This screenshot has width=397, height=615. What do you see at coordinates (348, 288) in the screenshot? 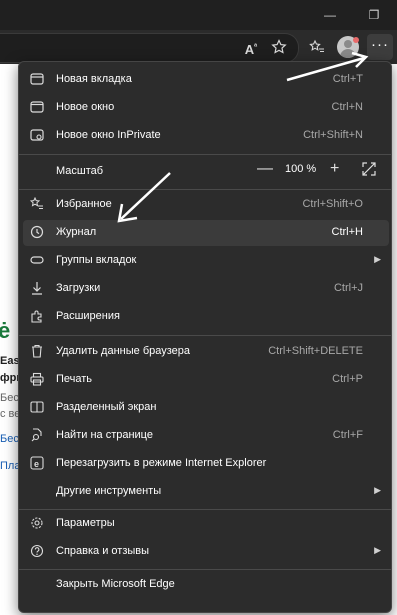
I see `menu-item-shortcut: Ctrl+J` at bounding box center [348, 288].